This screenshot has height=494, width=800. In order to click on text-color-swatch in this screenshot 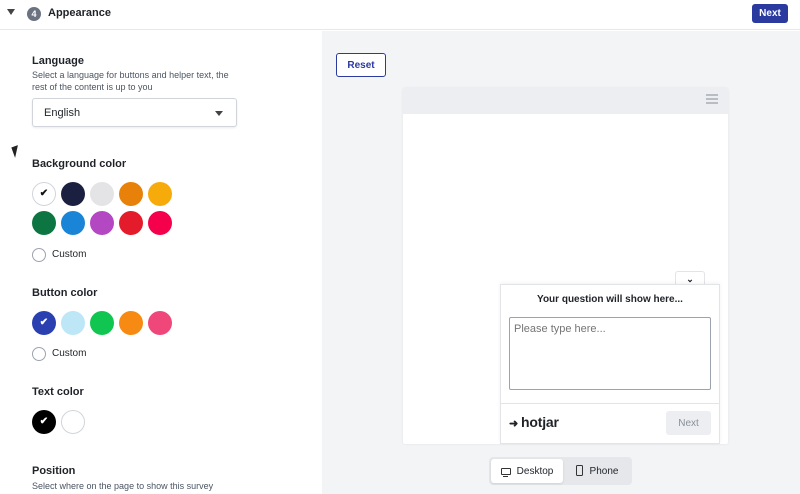, I will do `click(73, 422)`.